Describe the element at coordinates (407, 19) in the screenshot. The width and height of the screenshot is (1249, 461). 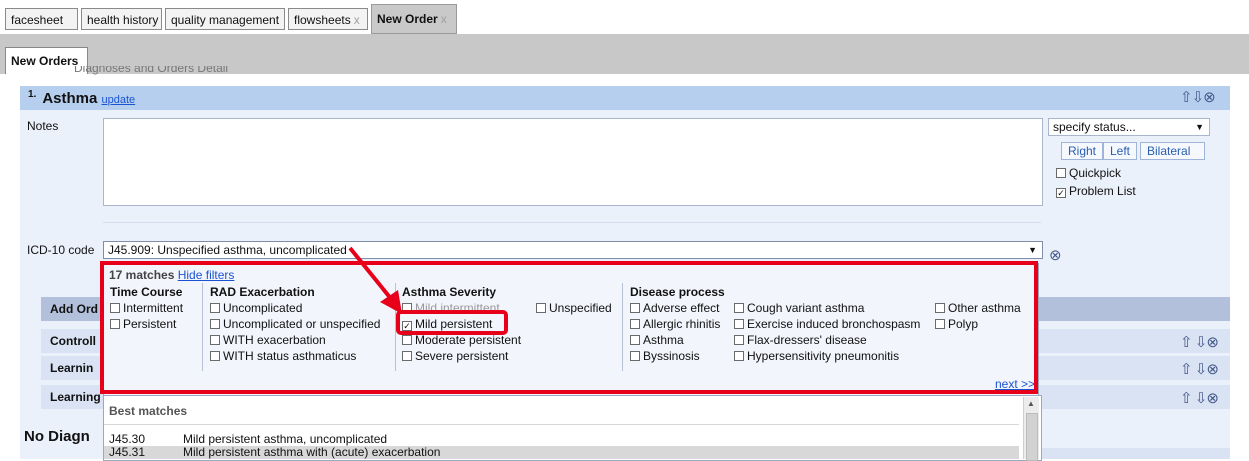
I see `tab-label: New Order` at that location.